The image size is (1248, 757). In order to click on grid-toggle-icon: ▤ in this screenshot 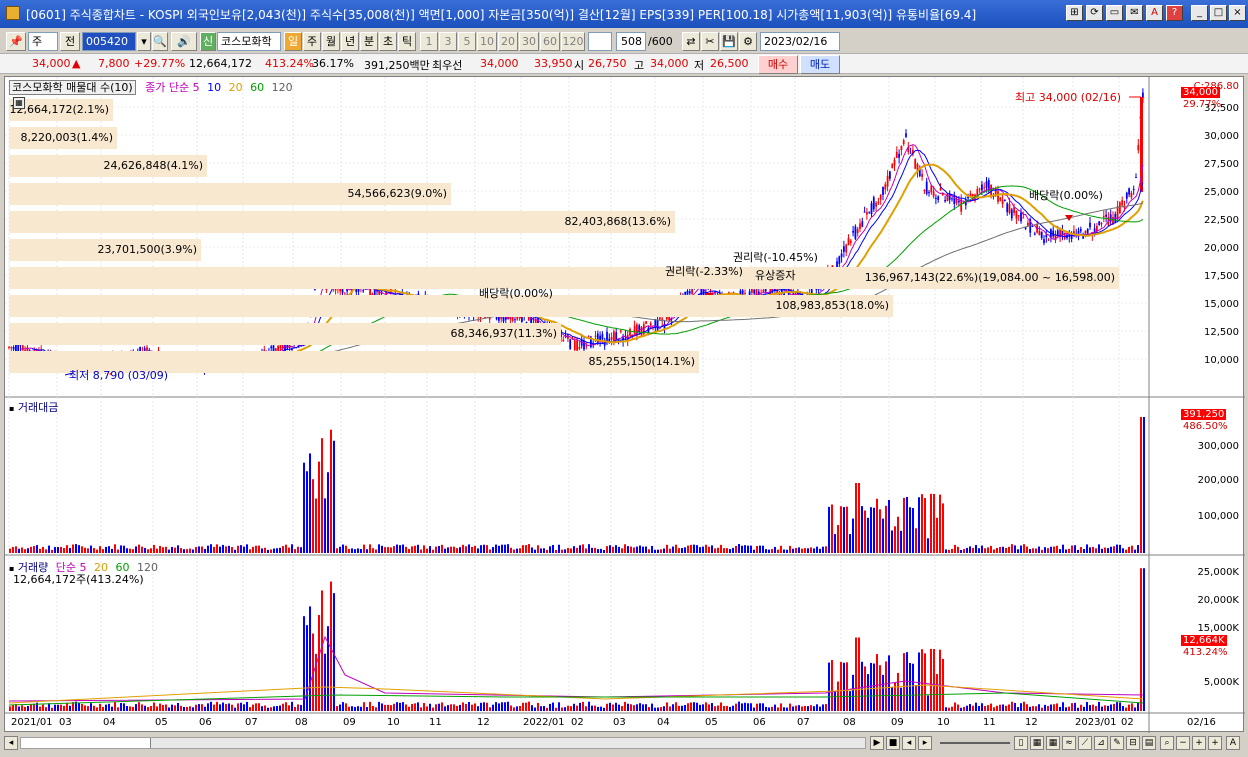, I will do `click(1149, 743)`.